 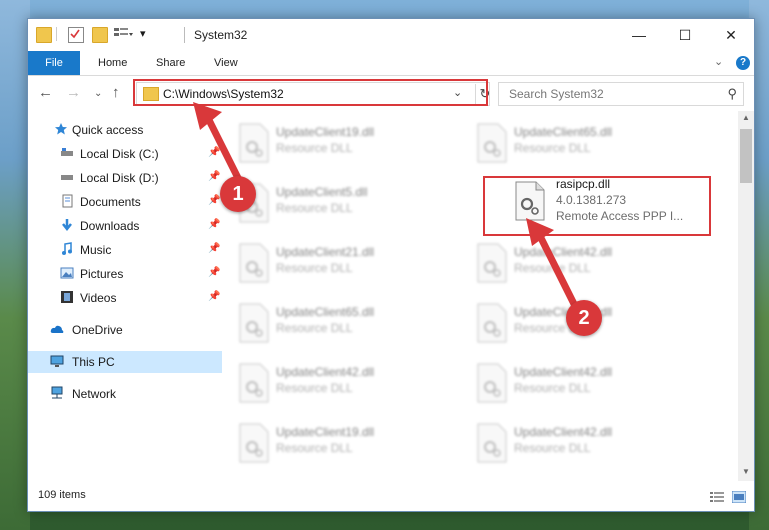 What do you see at coordinates (125, 202) in the screenshot?
I see `nav-item-documents: Documents 📌` at bounding box center [125, 202].